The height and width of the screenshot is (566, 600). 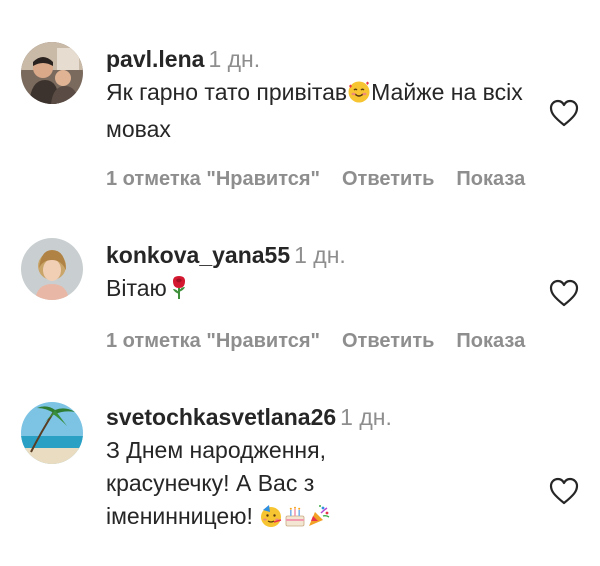 I want to click on party-popper-icon, so click(x=319, y=520).